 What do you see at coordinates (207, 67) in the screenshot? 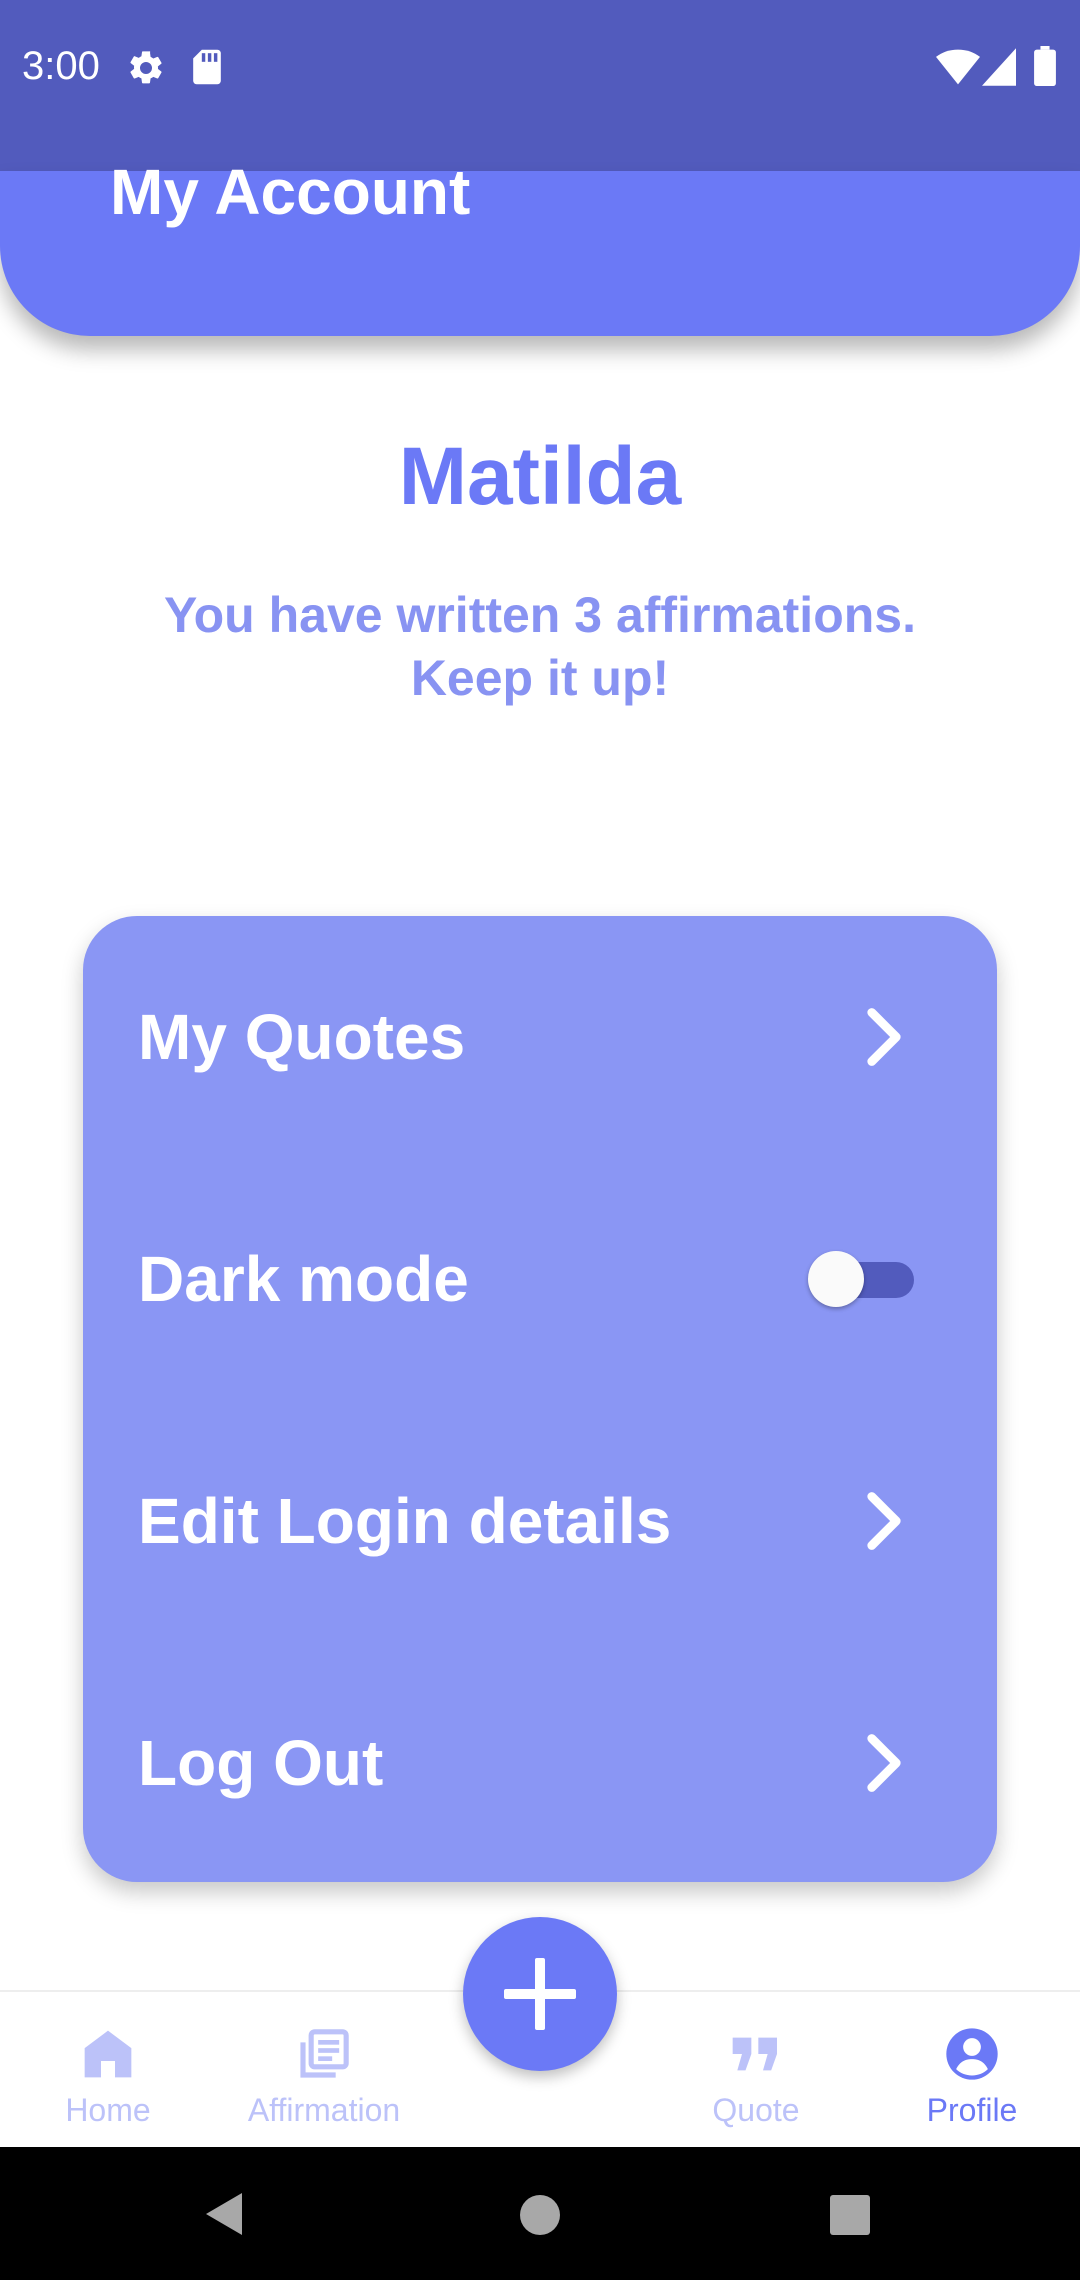
I see `sd-card-icon` at bounding box center [207, 67].